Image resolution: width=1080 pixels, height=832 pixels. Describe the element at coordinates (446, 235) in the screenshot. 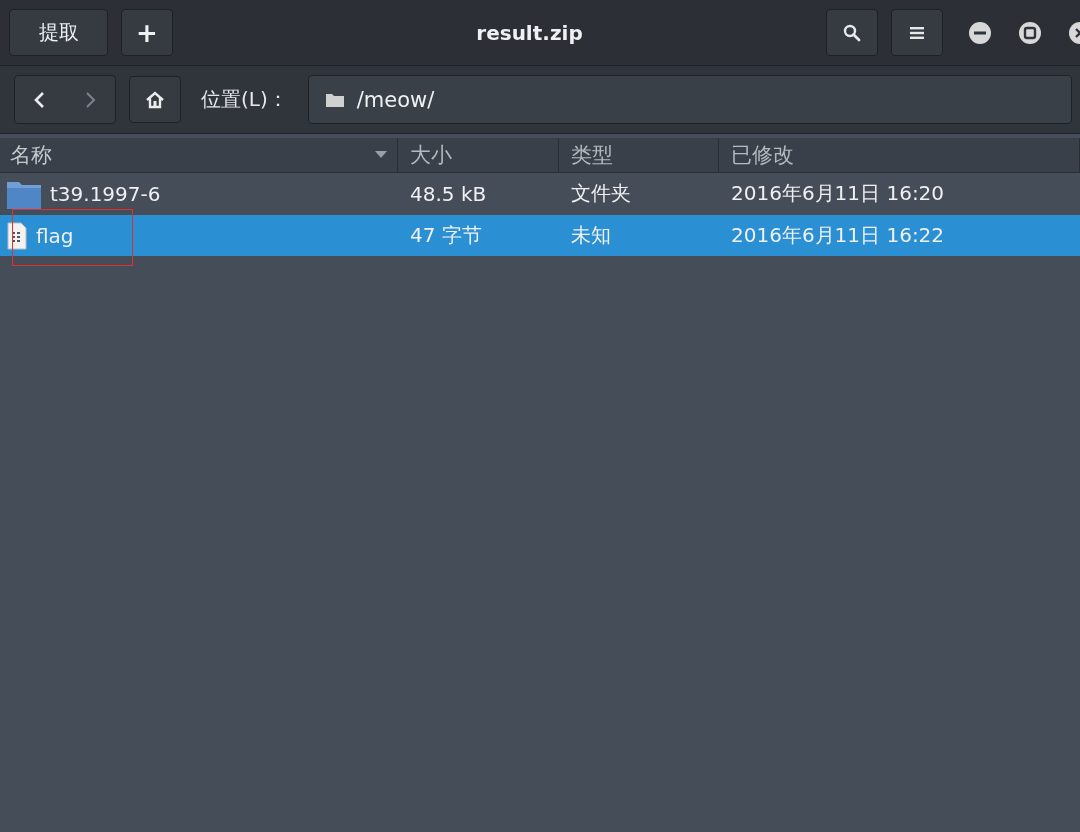

I see `file-size: 47 字节` at that location.